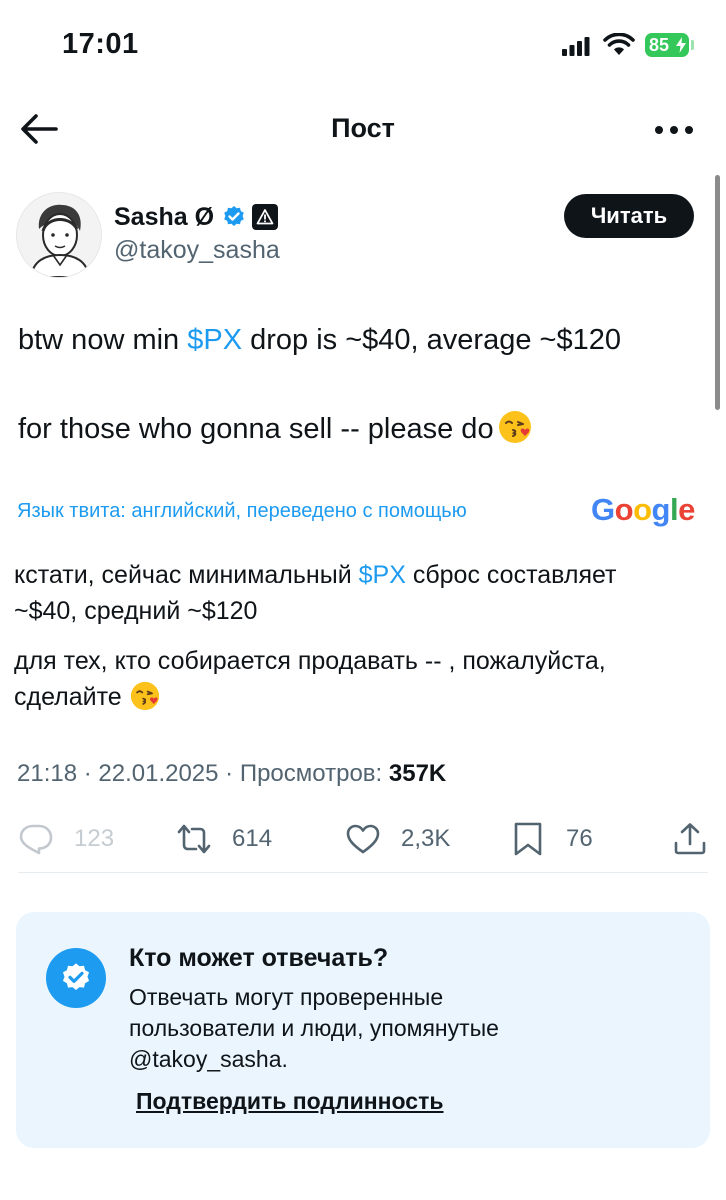 The width and height of the screenshot is (726, 1200). I want to click on tweet-text-segment: drop is ~$40, average ~$120, so click(431, 340).